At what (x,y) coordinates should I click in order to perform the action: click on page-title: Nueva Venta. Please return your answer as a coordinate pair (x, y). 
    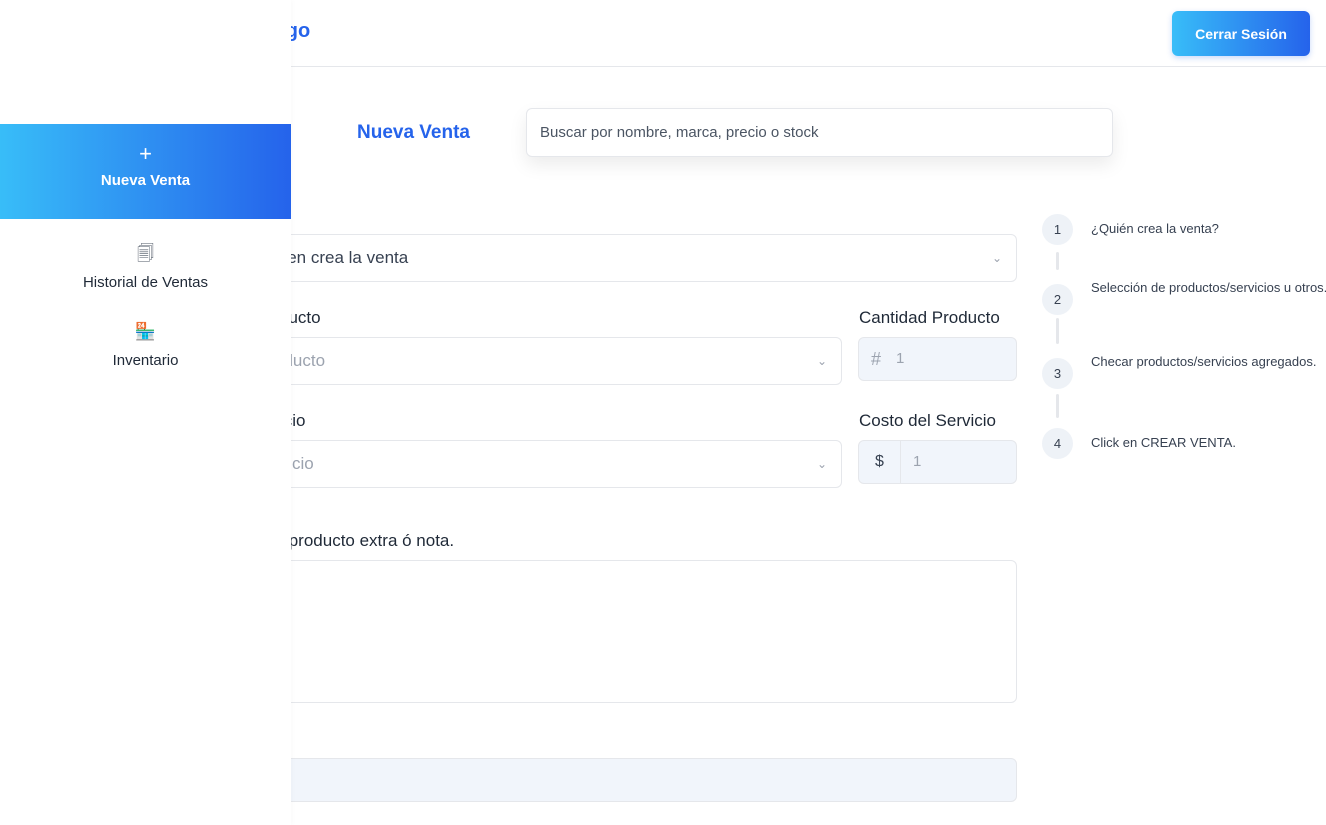
    Looking at the image, I should click on (413, 132).